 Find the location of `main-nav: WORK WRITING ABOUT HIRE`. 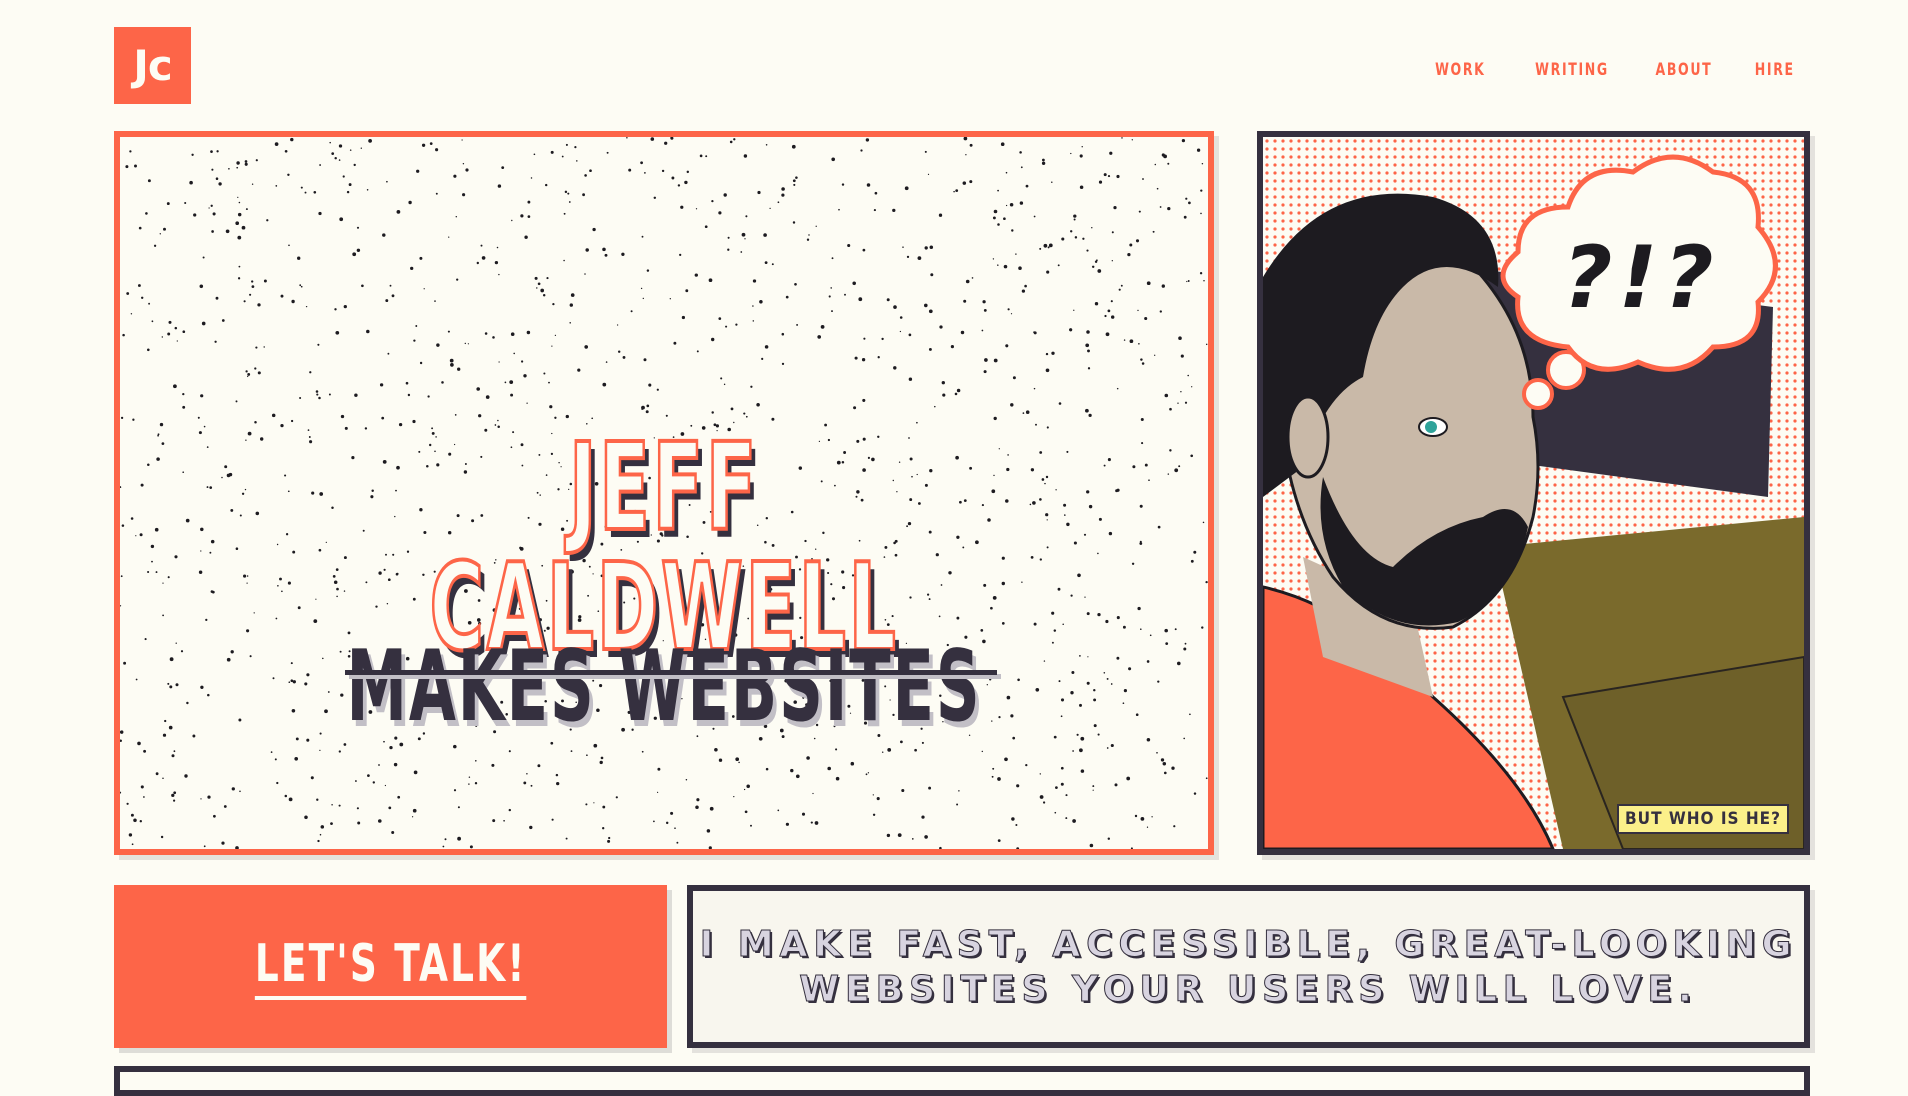

main-nav: WORK WRITING ABOUT HIRE is located at coordinates (1609, 70).